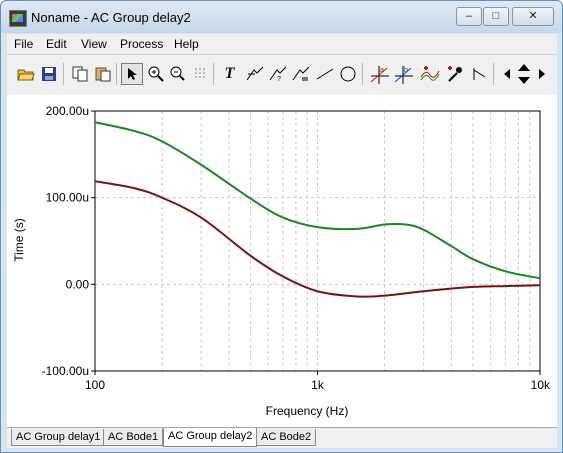 The height and width of the screenshot is (453, 563). What do you see at coordinates (454, 73) in the screenshot?
I see `eyedropper-icon` at bounding box center [454, 73].